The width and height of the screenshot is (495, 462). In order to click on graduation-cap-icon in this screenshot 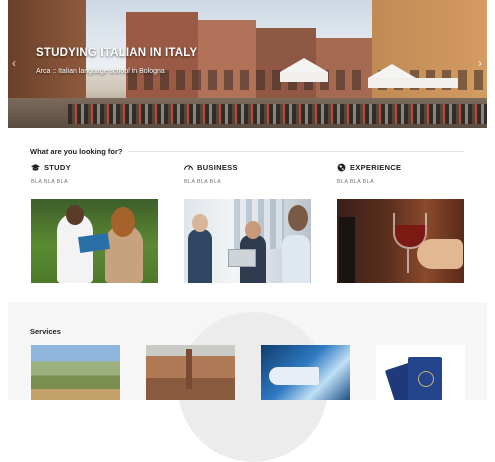, I will do `click(35, 167)`.